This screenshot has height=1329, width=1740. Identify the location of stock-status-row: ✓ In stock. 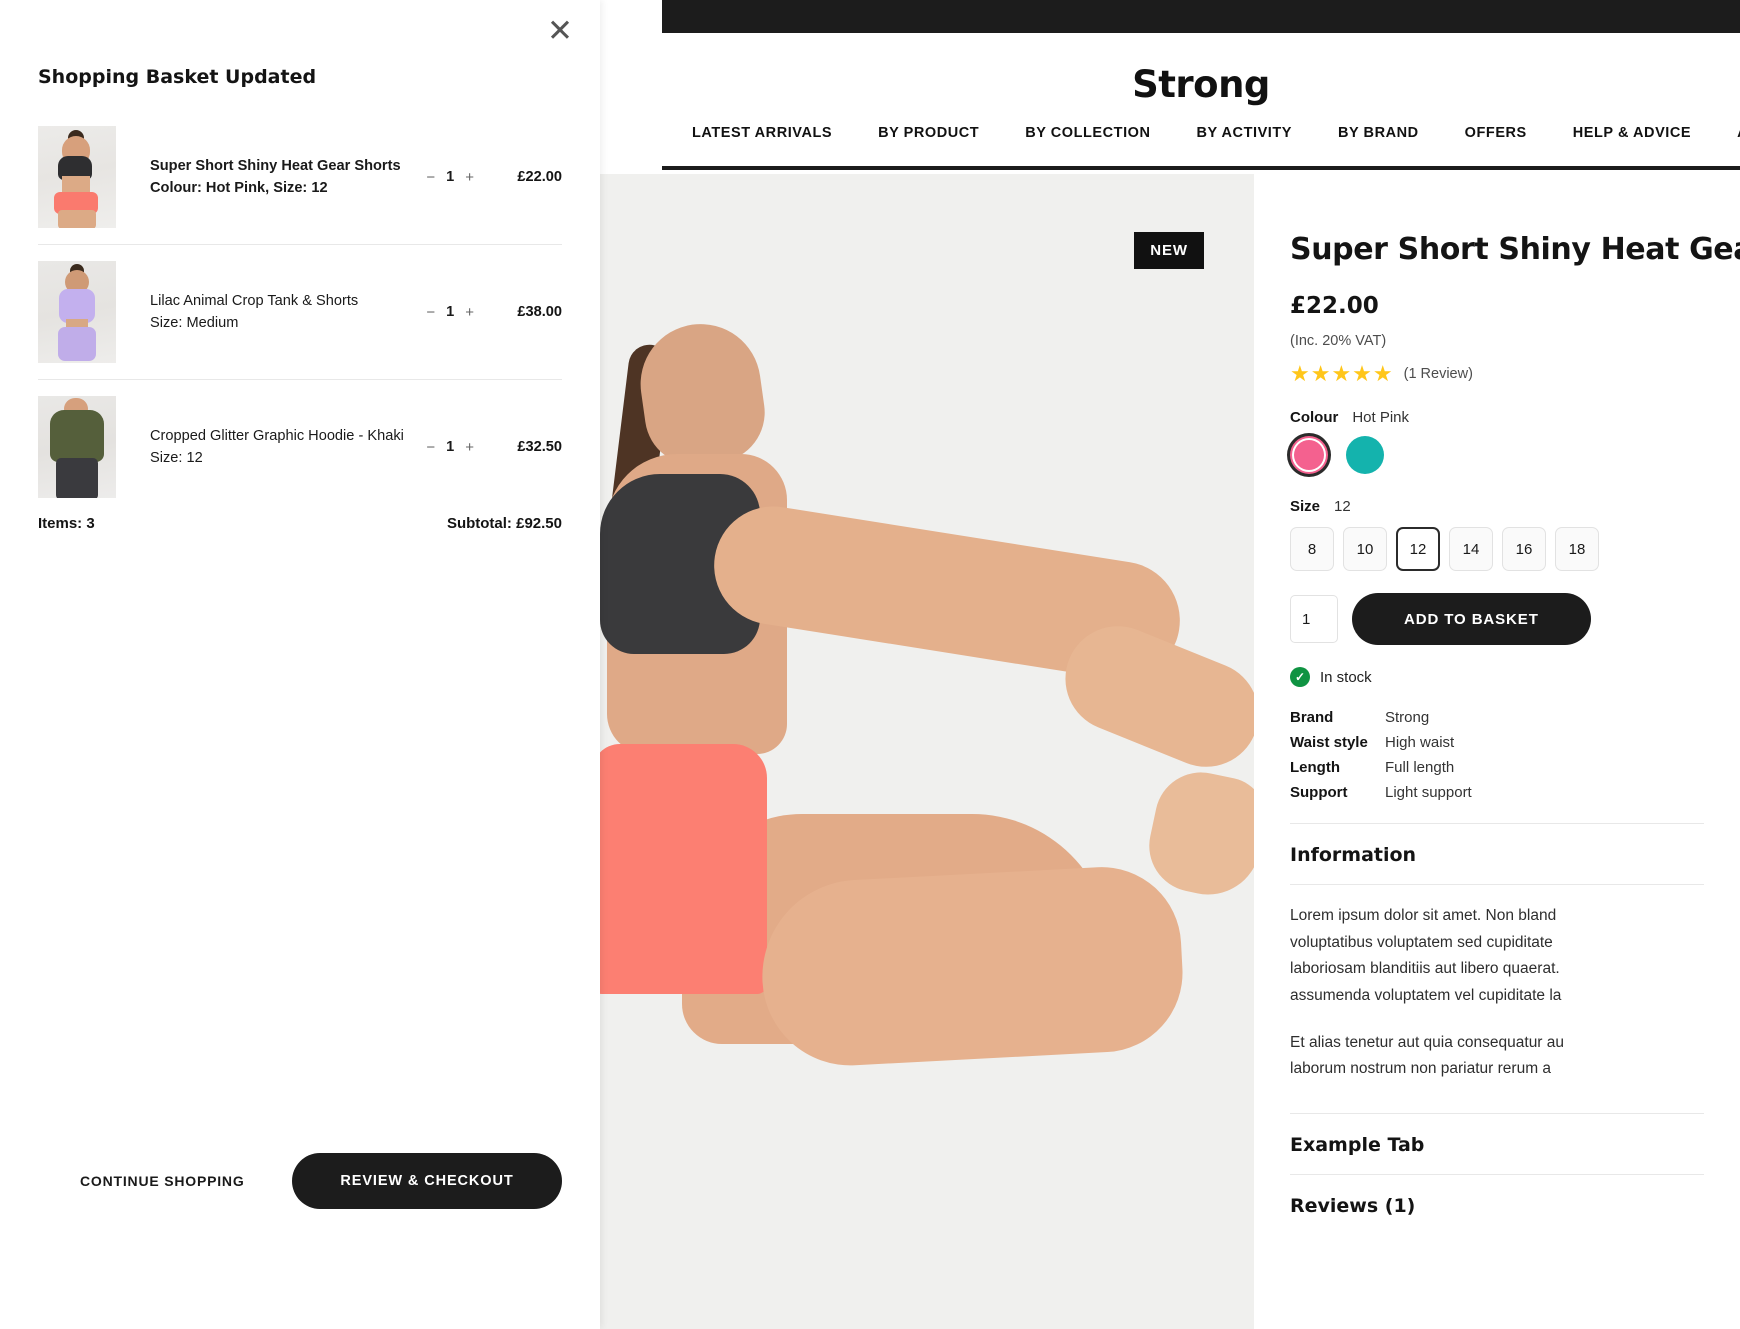
(1497, 677).